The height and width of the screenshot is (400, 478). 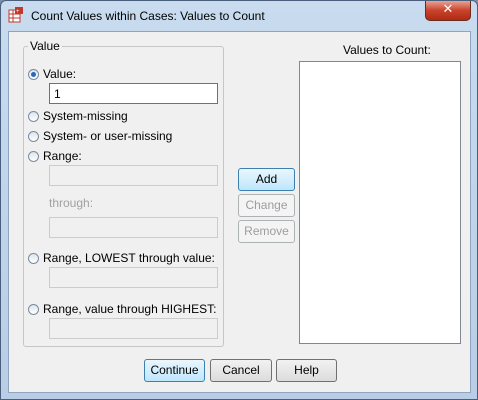 What do you see at coordinates (108, 136) in the screenshot?
I see `radio-system-or-user-missing-label: System- or user-missing` at bounding box center [108, 136].